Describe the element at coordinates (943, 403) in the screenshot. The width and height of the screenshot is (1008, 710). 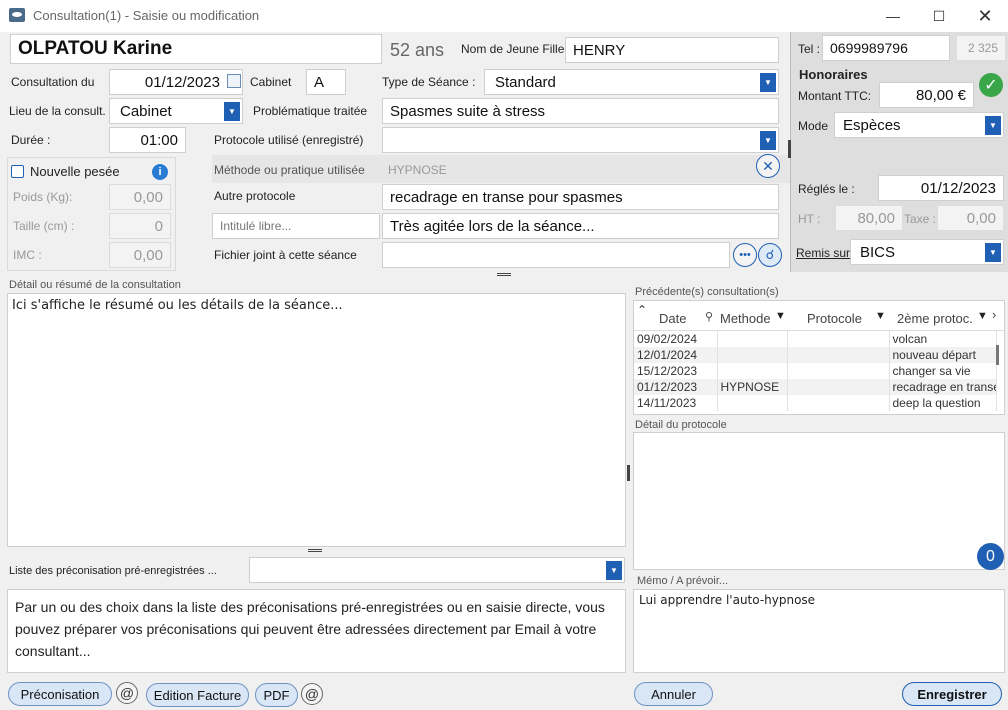
I see `cell-second: deep la question` at that location.